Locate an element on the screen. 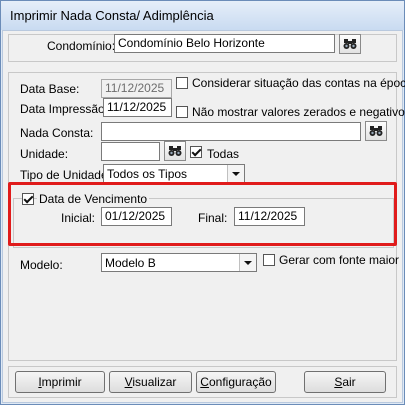 The image size is (405, 405). unidade-input is located at coordinates (130, 151).